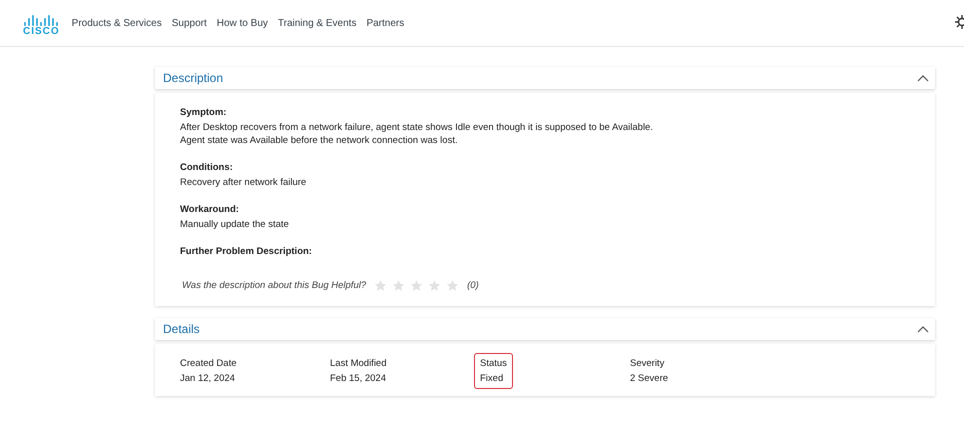 Image resolution: width=964 pixels, height=429 pixels. I want to click on description-text: Recovery after network failure, so click(244, 182).